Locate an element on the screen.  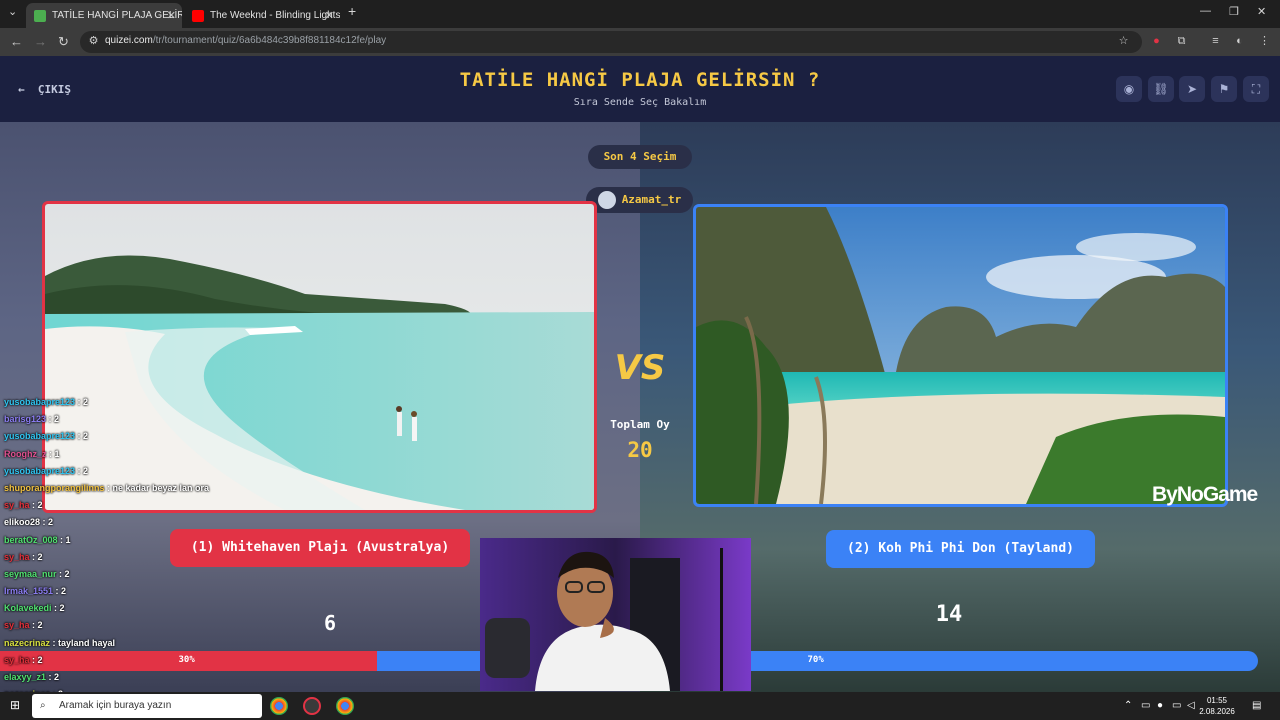
fullscreen-icon: ⛶ is located at coordinates (1256, 89).